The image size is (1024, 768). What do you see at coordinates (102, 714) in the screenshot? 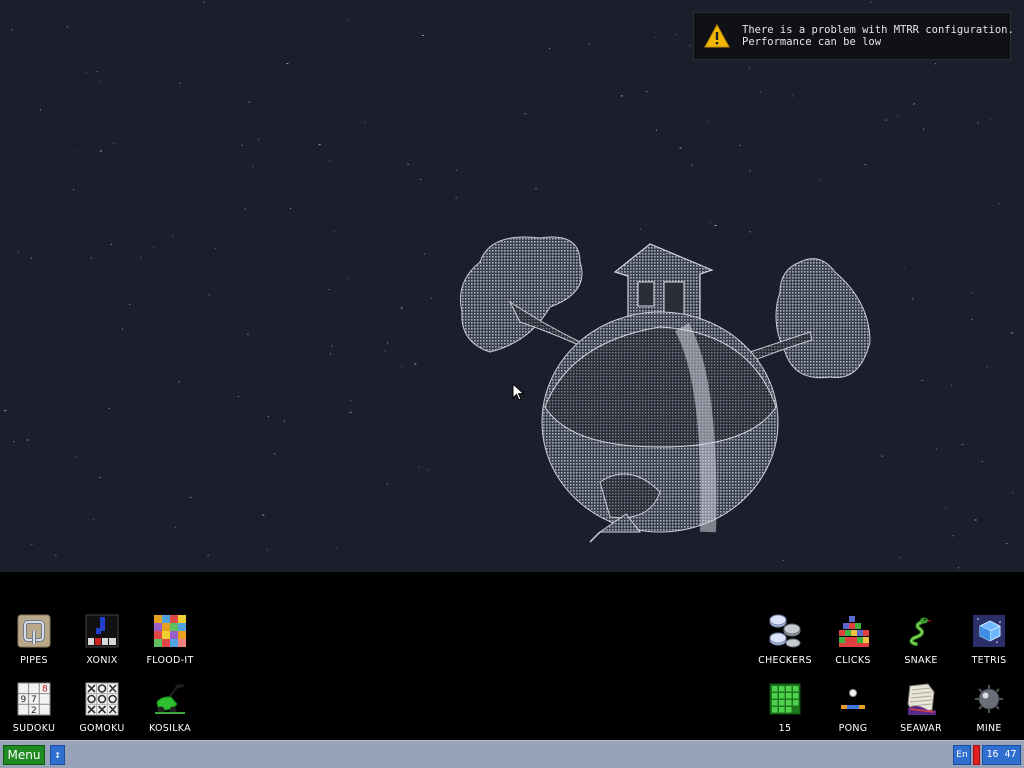
I see `app-gomoku: GOMOKU` at bounding box center [102, 714].